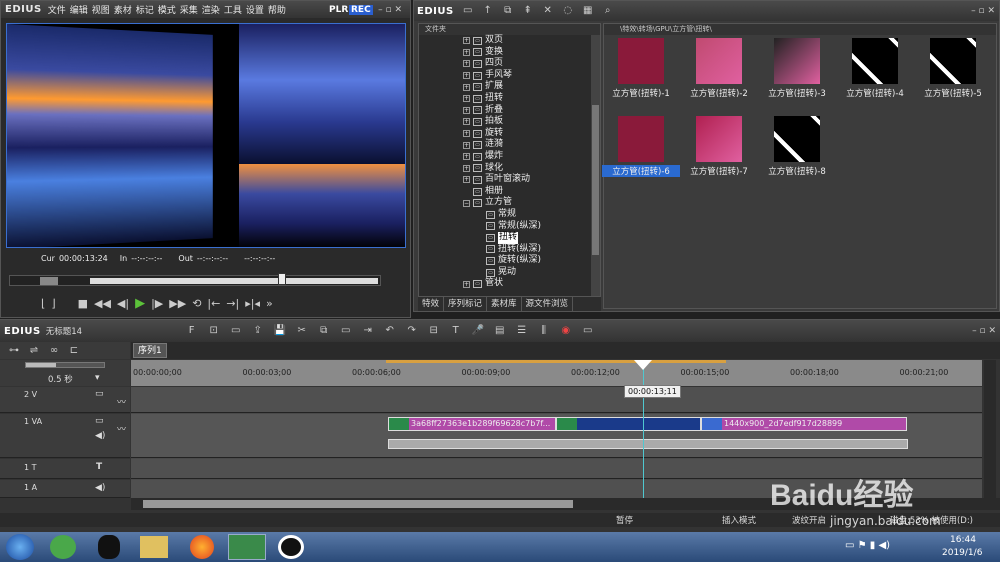 This screenshot has height=562, width=1000. What do you see at coordinates (74, 351) in the screenshot?
I see `group-icon: ⊏` at bounding box center [74, 351].